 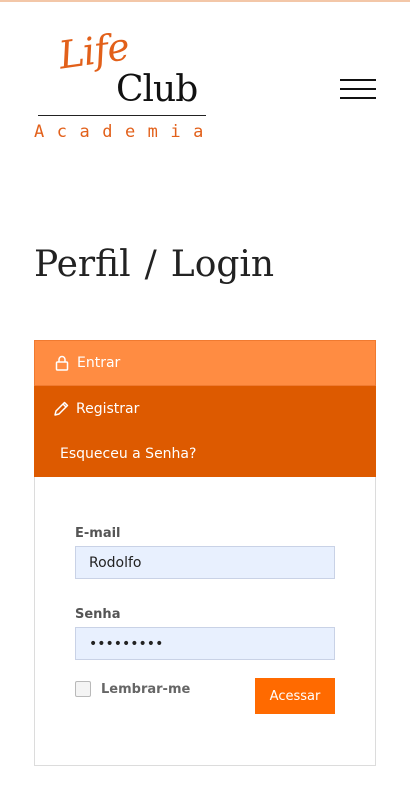 I want to click on tab-entrar-label: Entrar, so click(x=99, y=363).